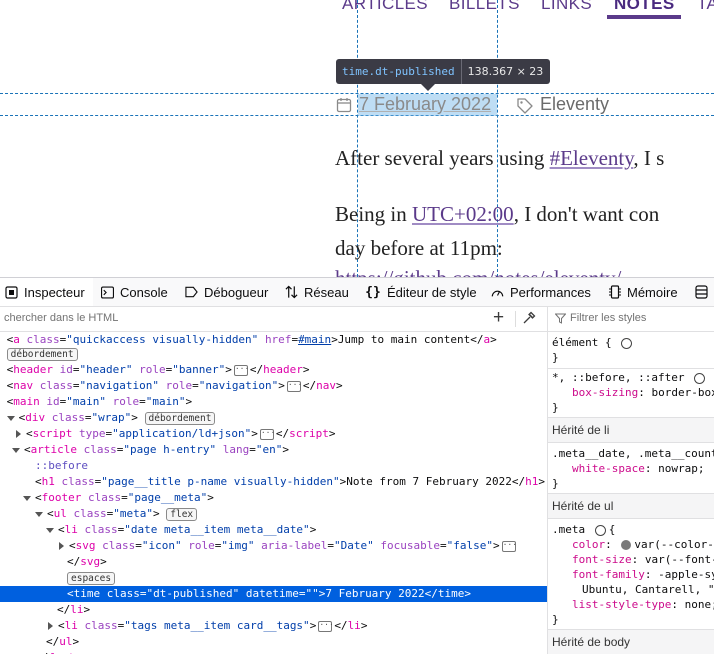  I want to click on tab-label: Réseau, so click(326, 292).